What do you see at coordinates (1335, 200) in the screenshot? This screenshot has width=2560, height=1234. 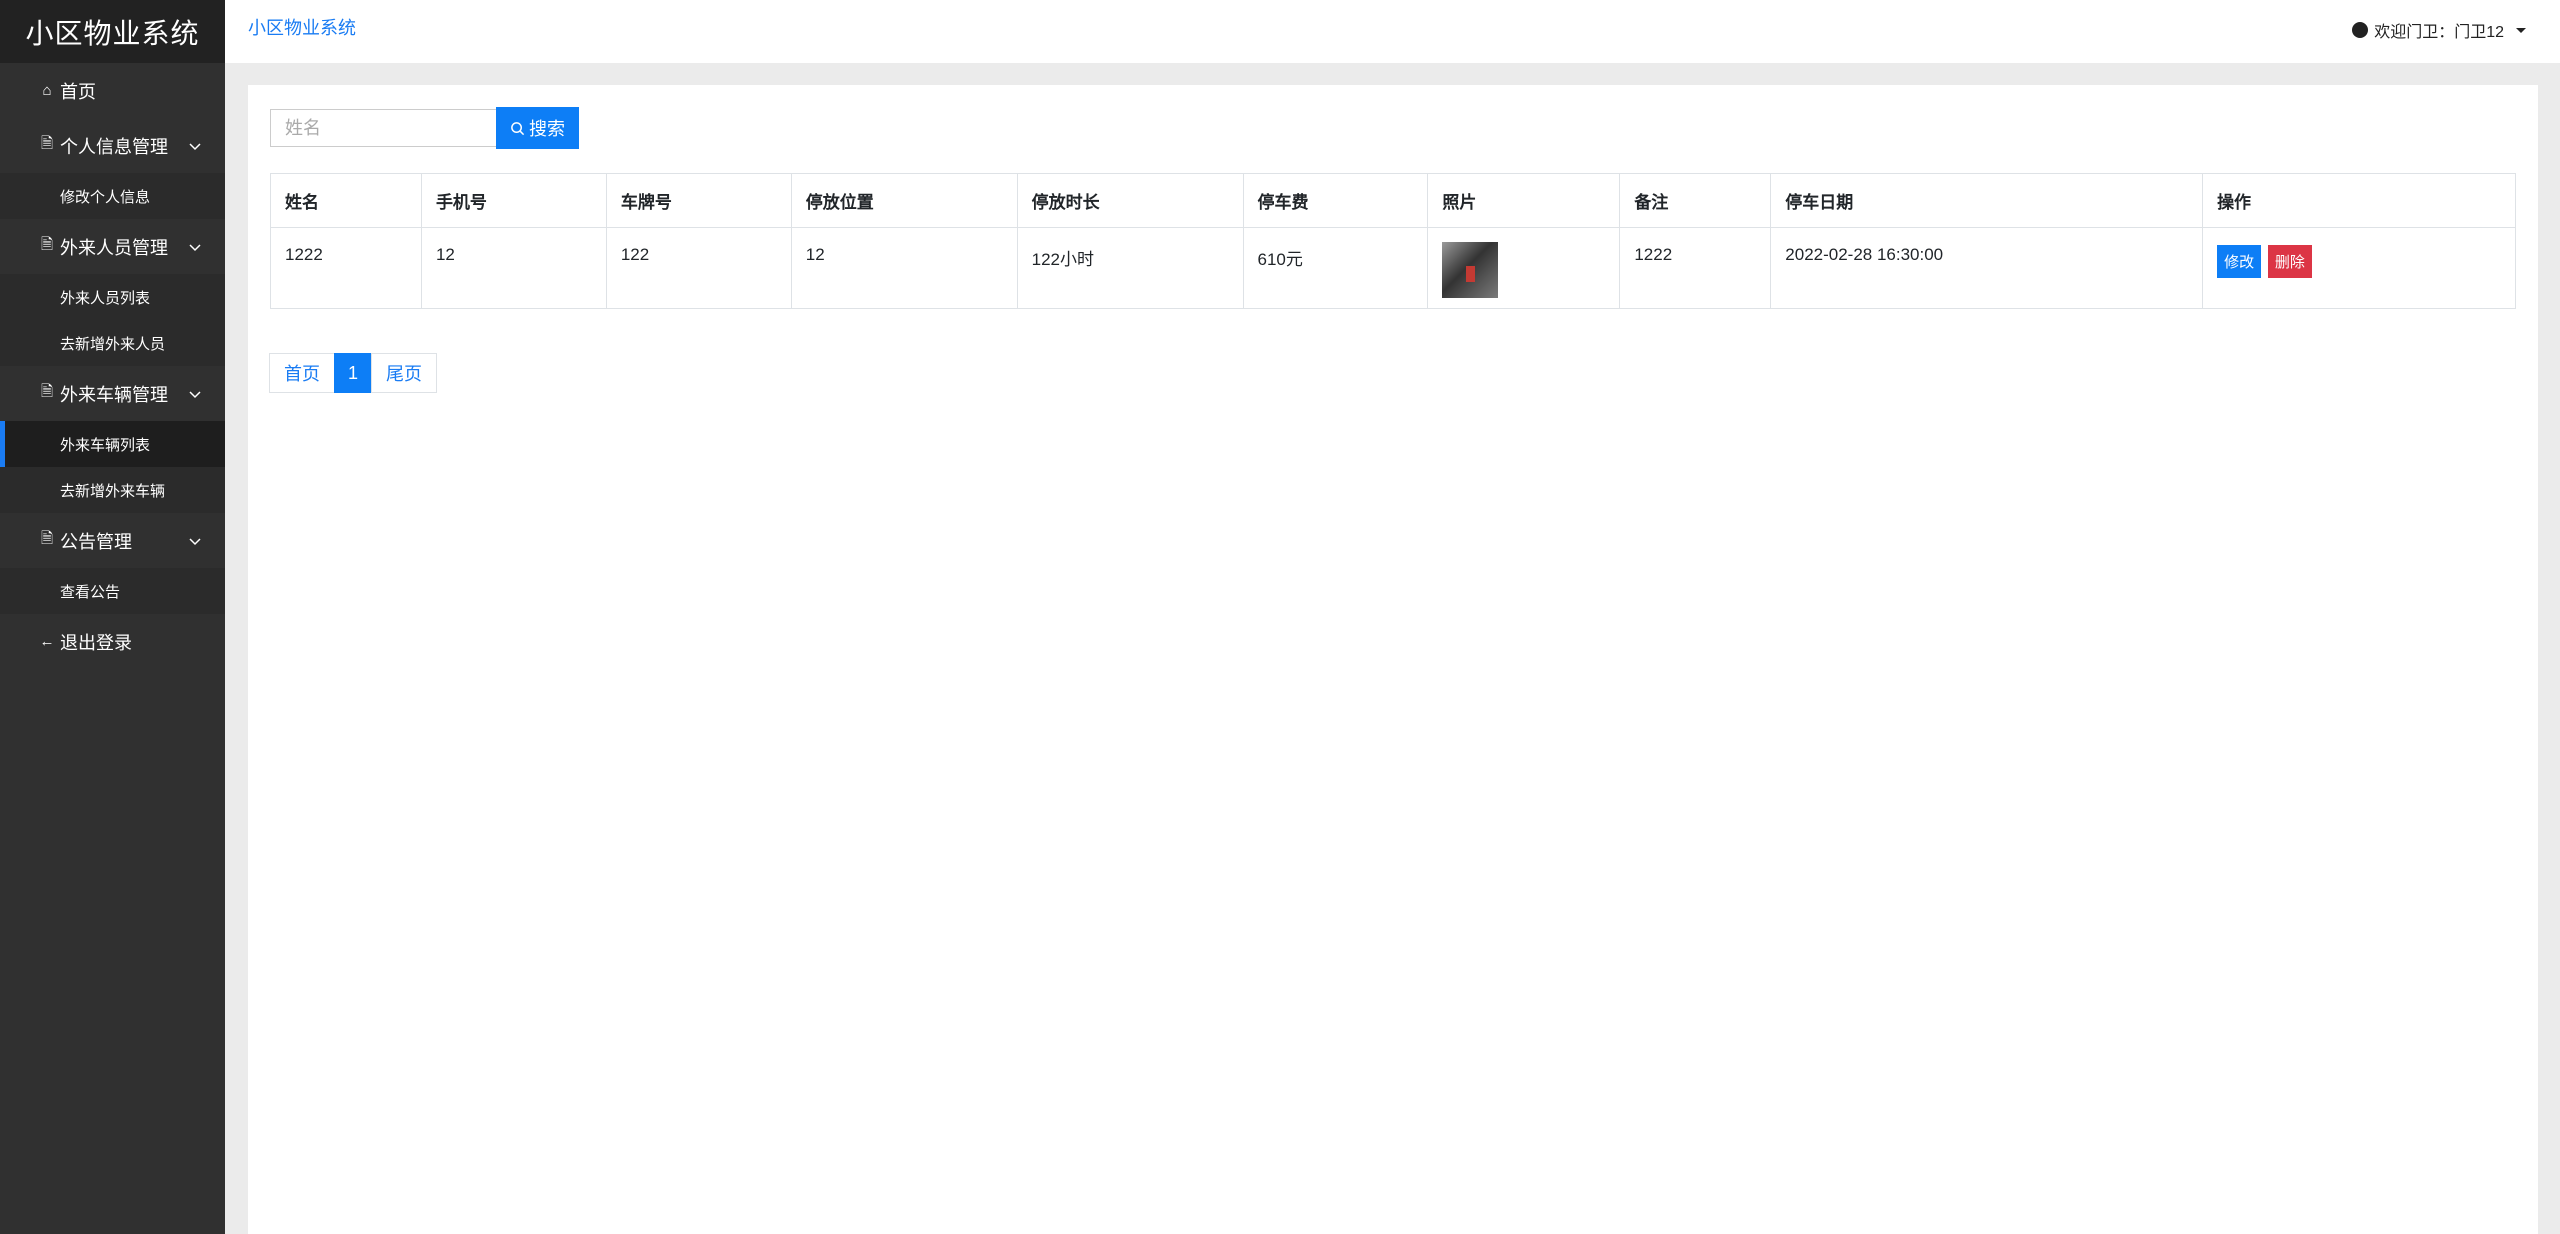 I see `column-header: 停车费` at bounding box center [1335, 200].